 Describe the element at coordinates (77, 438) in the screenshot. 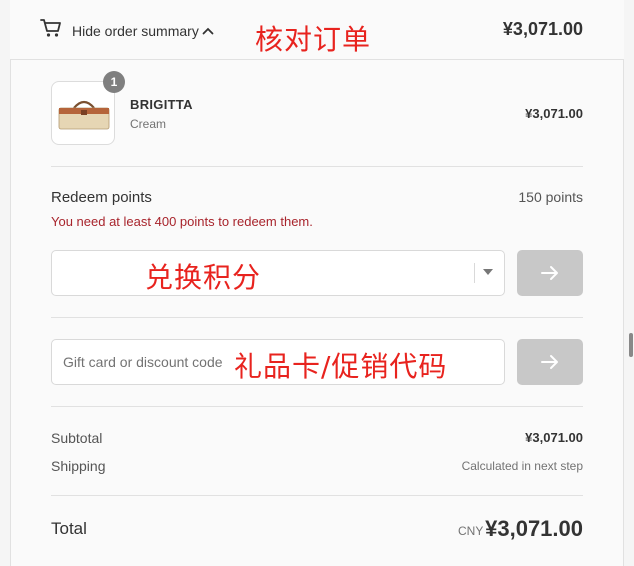

I see `subtotal-label: Subtotal` at that location.